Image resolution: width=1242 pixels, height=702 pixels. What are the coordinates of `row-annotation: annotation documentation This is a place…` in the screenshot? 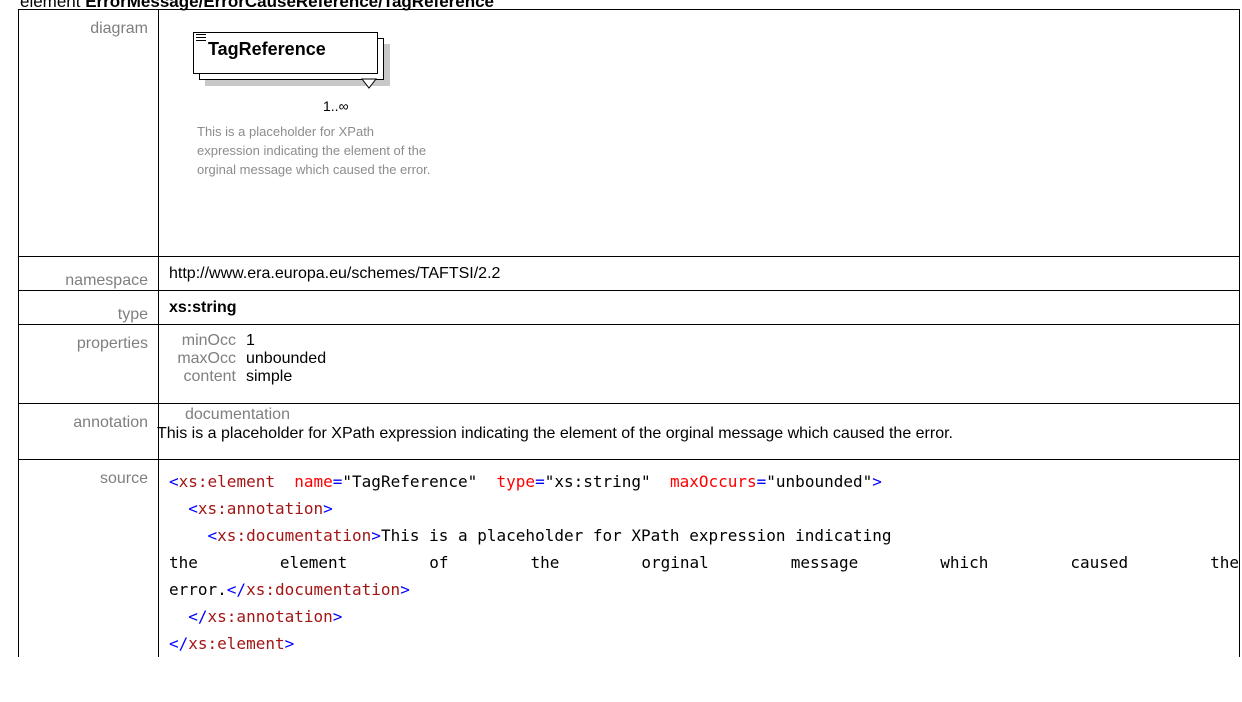 It's located at (629, 431).